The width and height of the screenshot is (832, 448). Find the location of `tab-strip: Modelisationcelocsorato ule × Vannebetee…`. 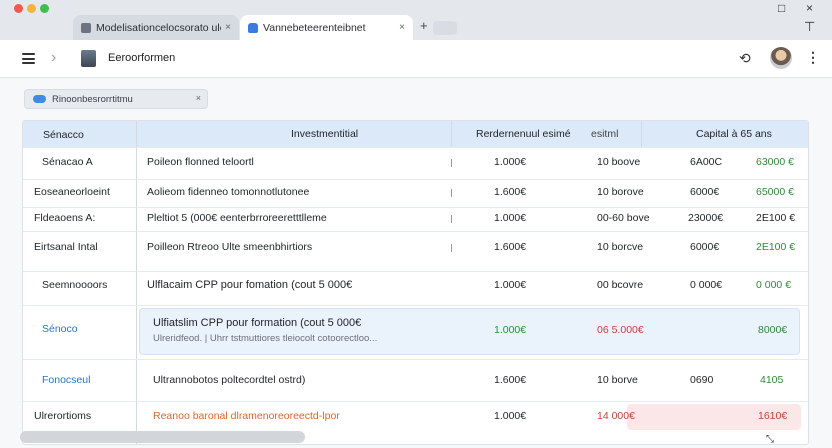

tab-strip: Modelisationcelocsorato ule × Vannebetee… is located at coordinates (416, 20).